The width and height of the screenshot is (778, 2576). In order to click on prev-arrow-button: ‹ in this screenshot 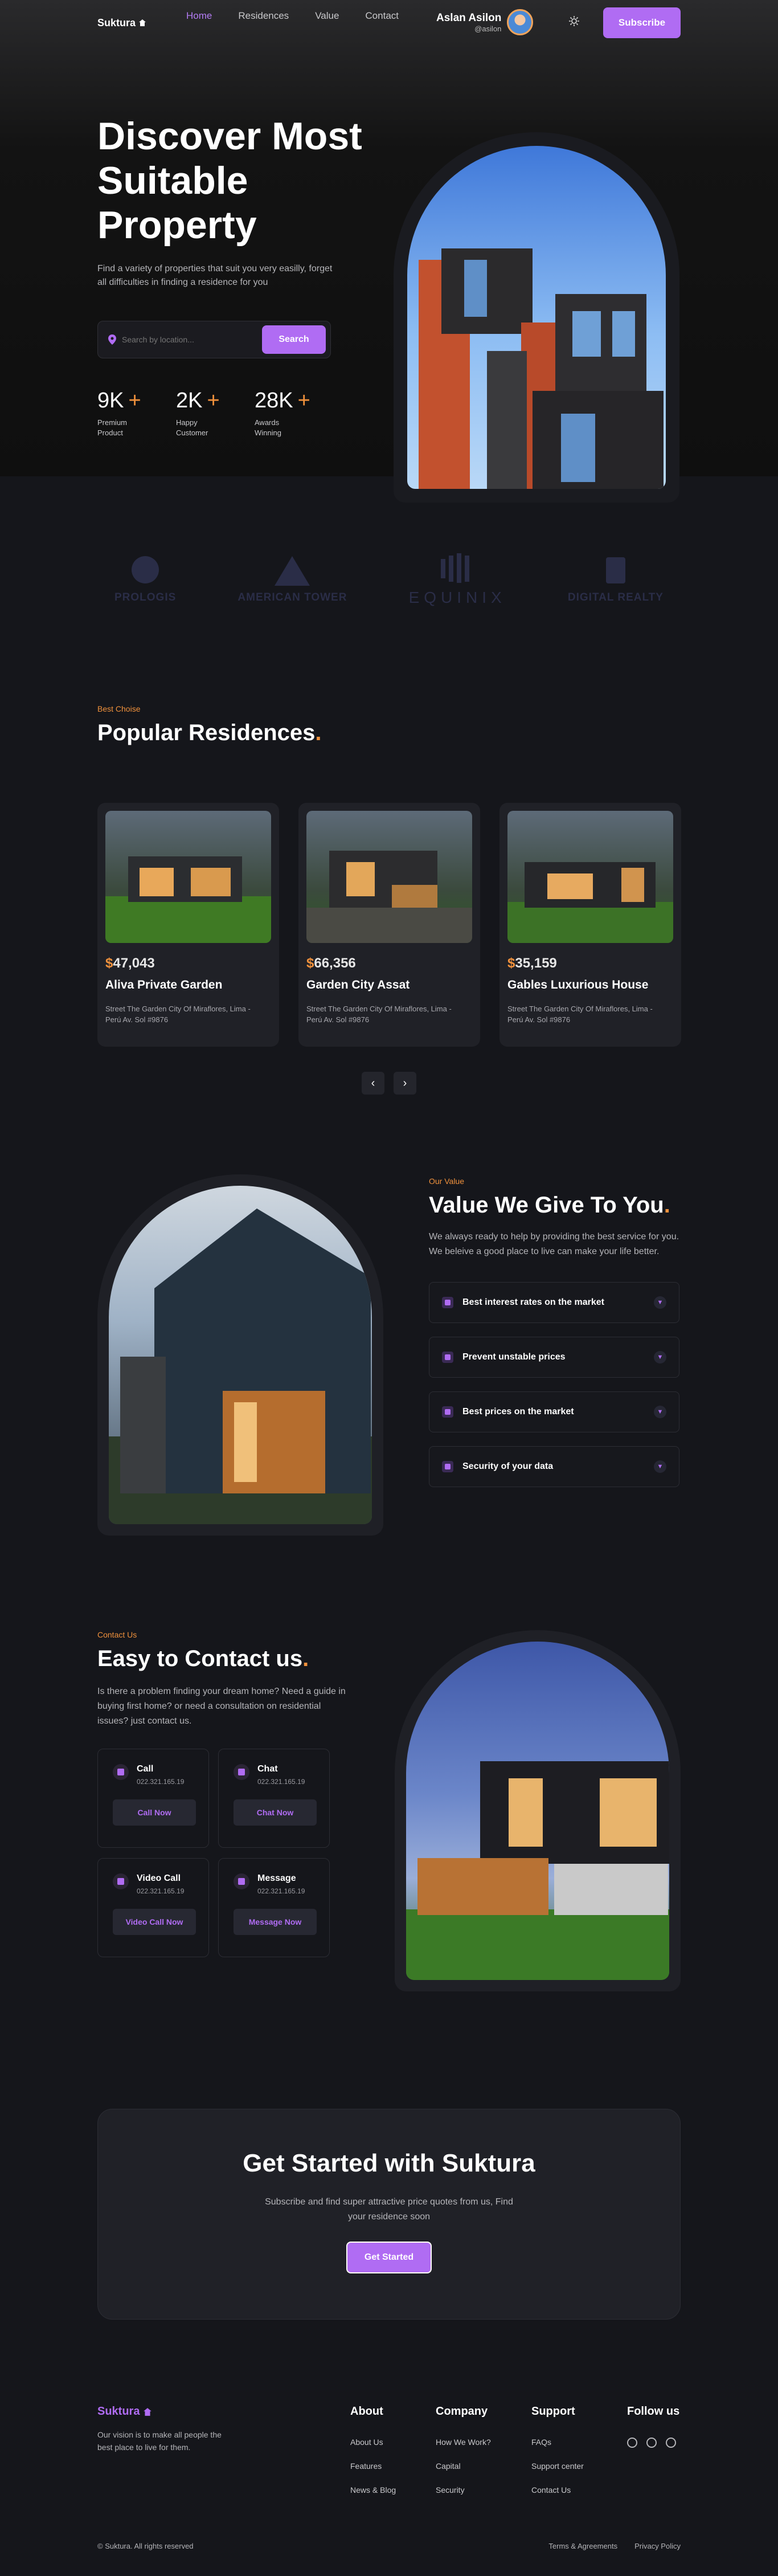, I will do `click(373, 1084)`.